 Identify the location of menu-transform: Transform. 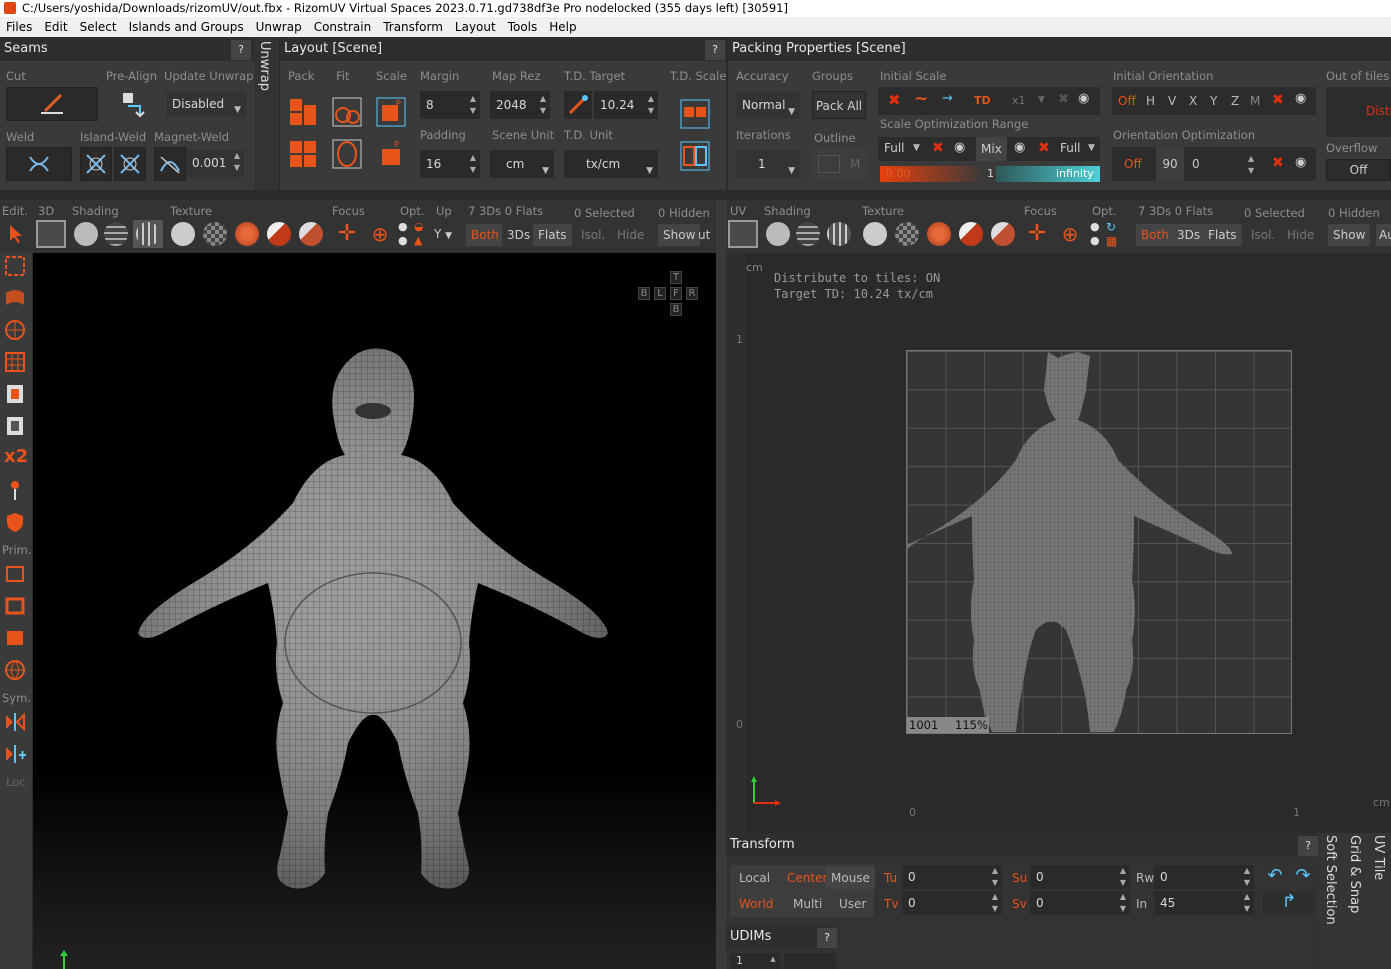
(413, 27).